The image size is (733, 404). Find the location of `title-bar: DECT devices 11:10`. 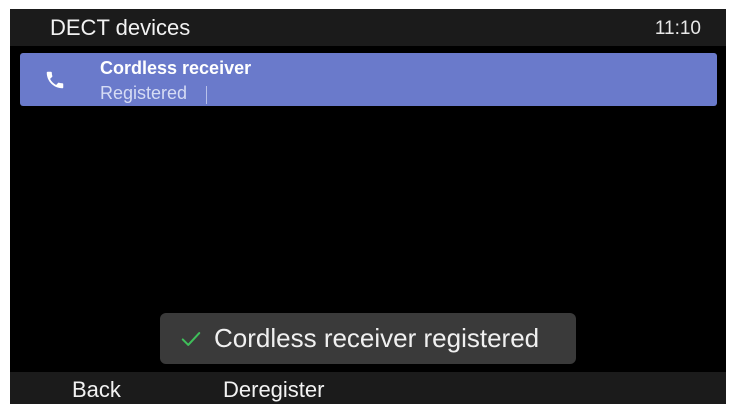

title-bar: DECT devices 11:10 is located at coordinates (368, 27).